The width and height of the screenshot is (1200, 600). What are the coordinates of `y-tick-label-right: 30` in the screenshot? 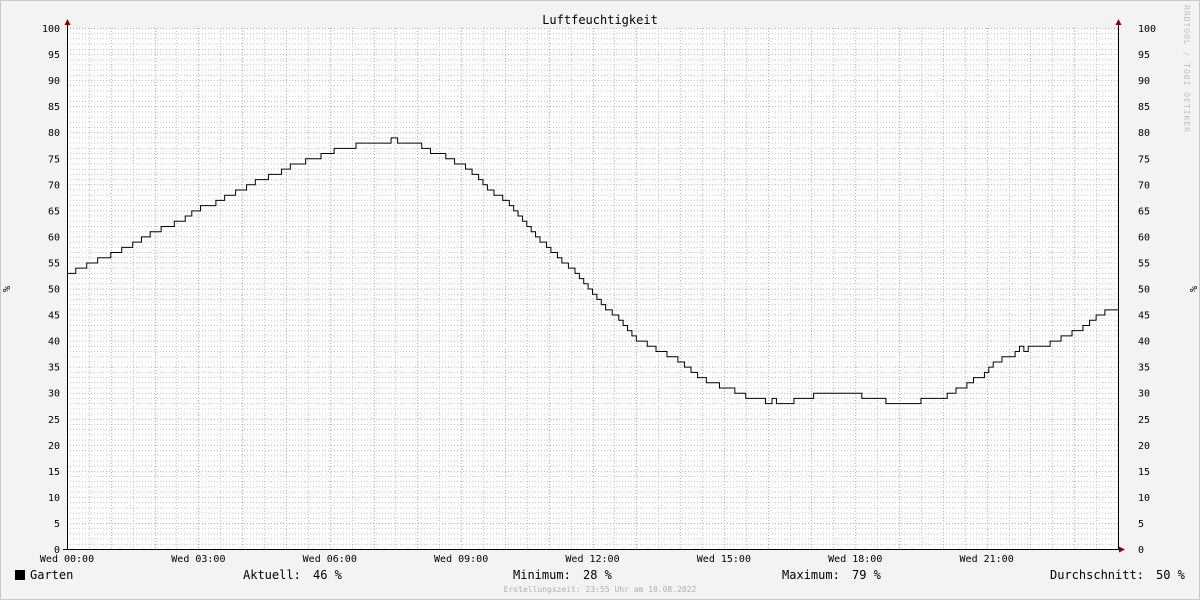 It's located at (1144, 394).